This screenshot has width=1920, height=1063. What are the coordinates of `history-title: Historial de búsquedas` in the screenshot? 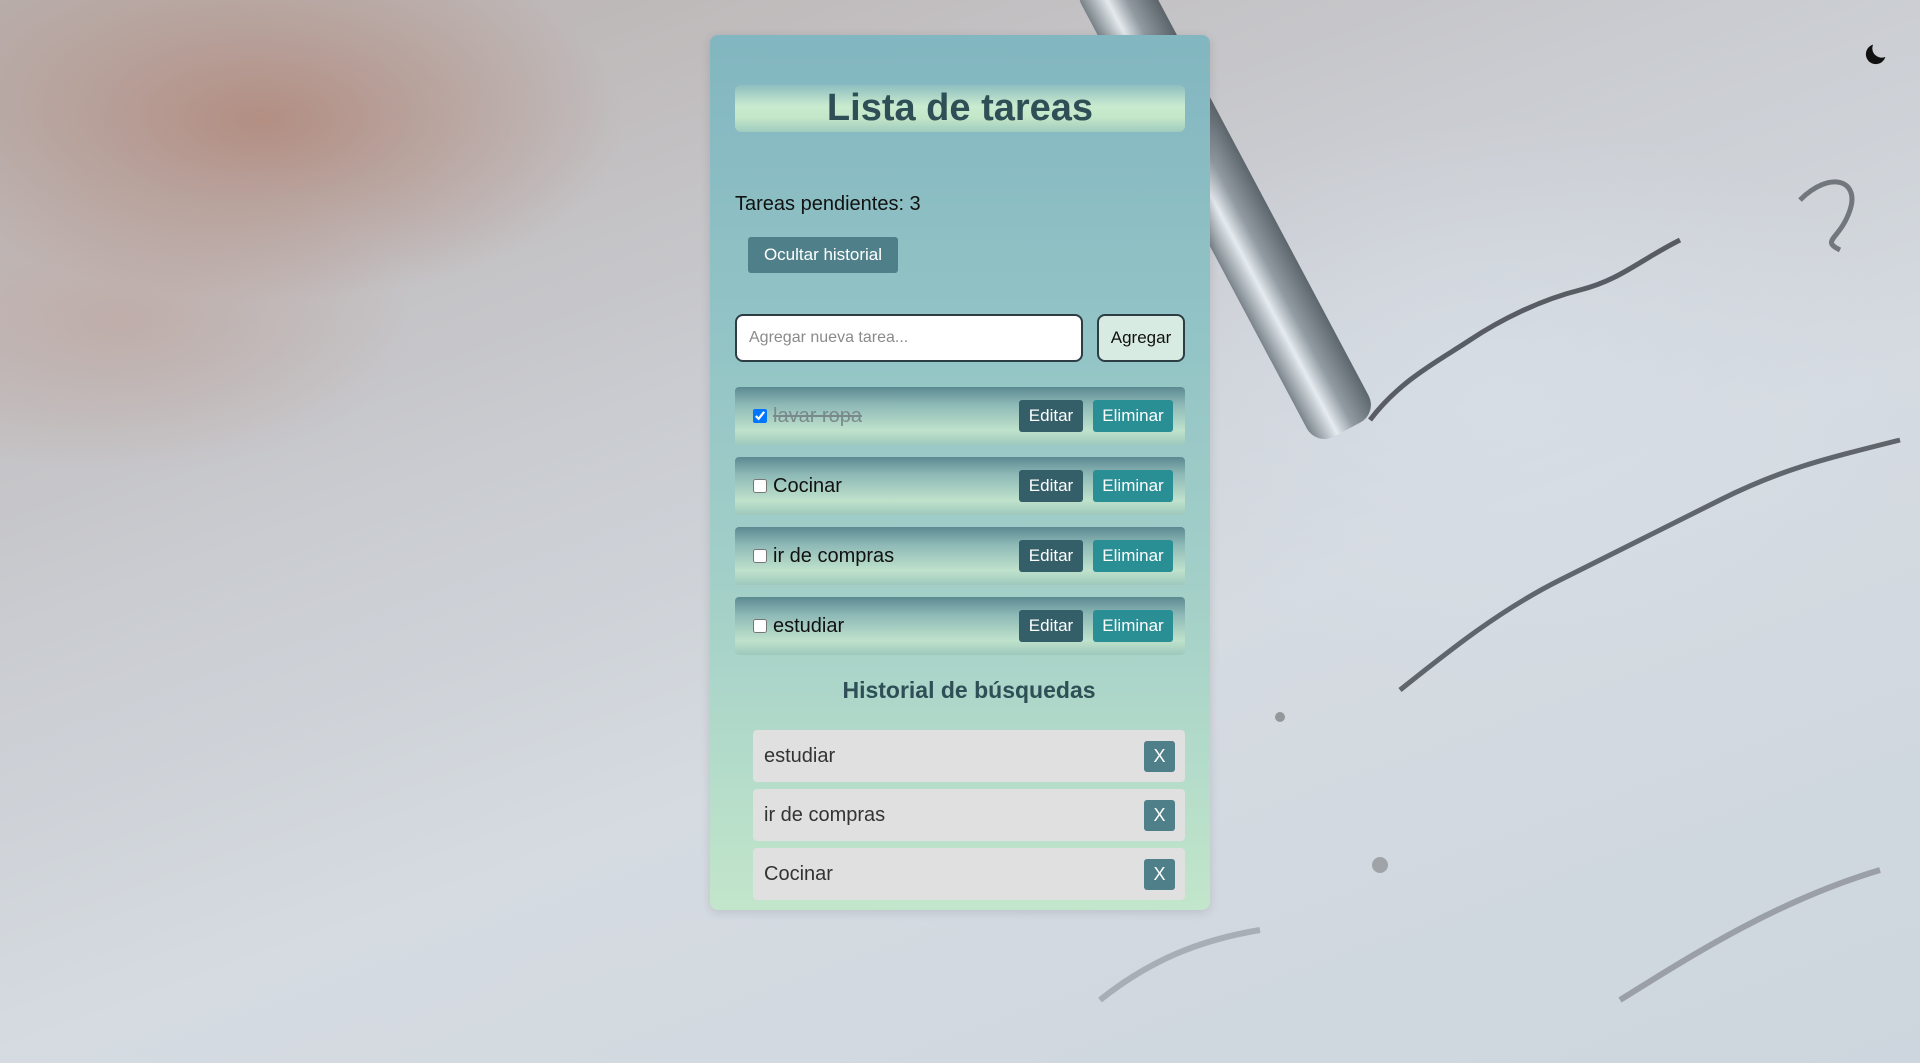 It's located at (969, 690).